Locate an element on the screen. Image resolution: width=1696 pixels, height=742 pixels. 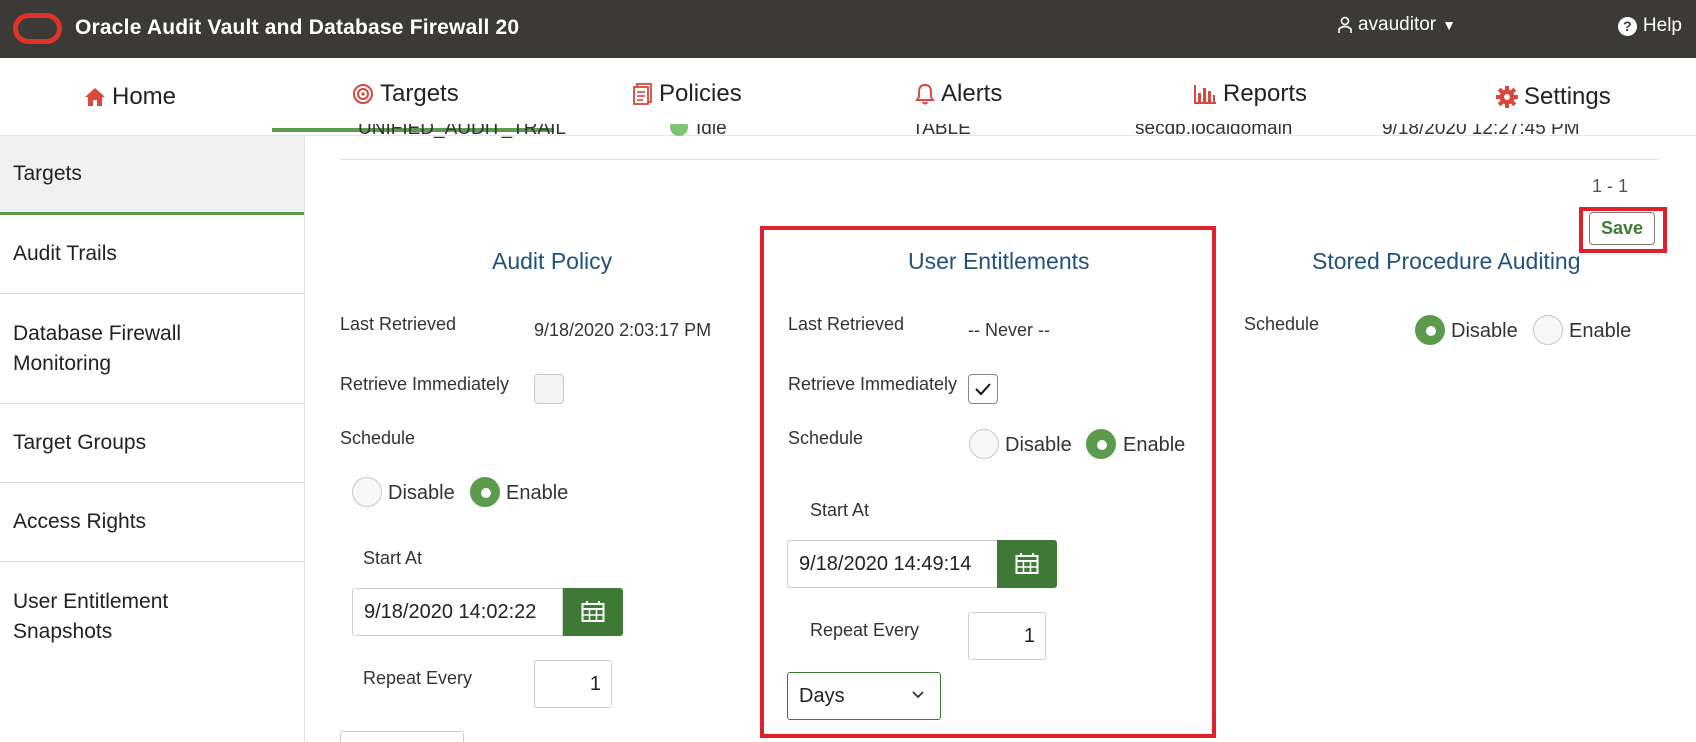
audit-policy-disable-label: Disable is located at coordinates (421, 493).